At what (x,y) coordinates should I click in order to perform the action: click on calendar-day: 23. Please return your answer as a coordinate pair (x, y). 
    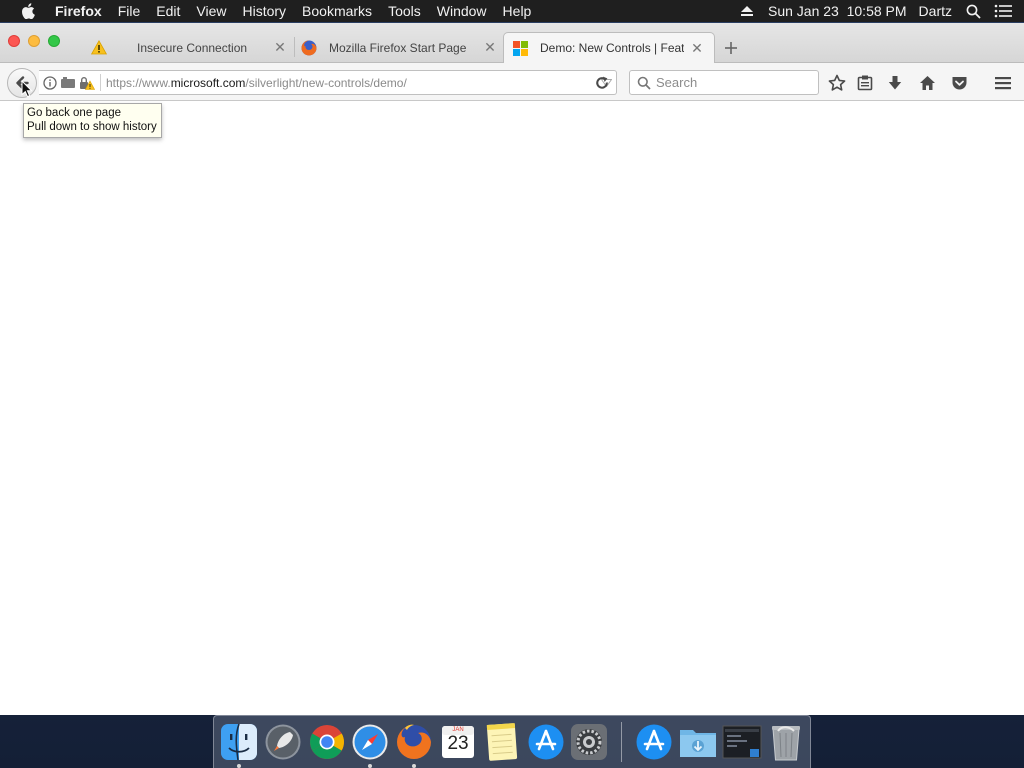
    Looking at the image, I should click on (458, 743).